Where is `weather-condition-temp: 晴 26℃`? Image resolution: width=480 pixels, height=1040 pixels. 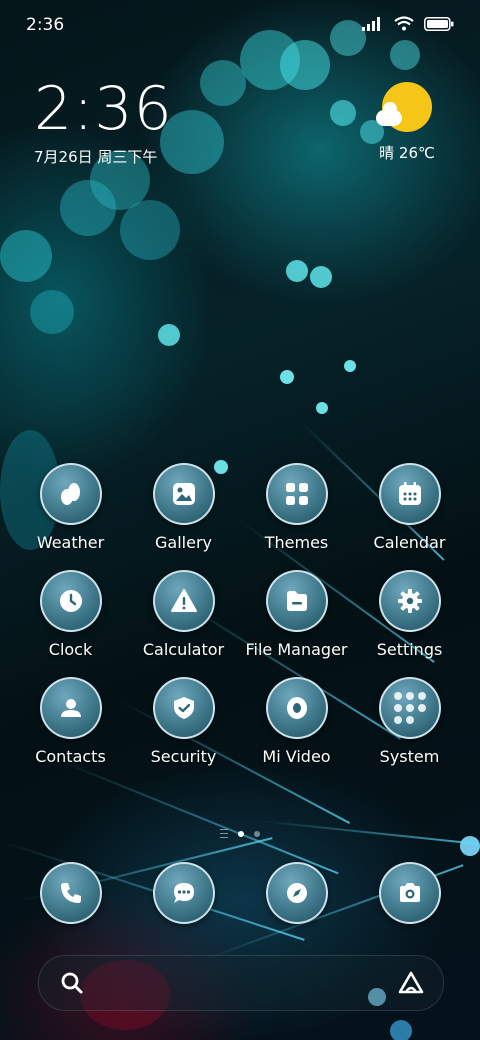 weather-condition-temp: 晴 26℃ is located at coordinates (407, 153).